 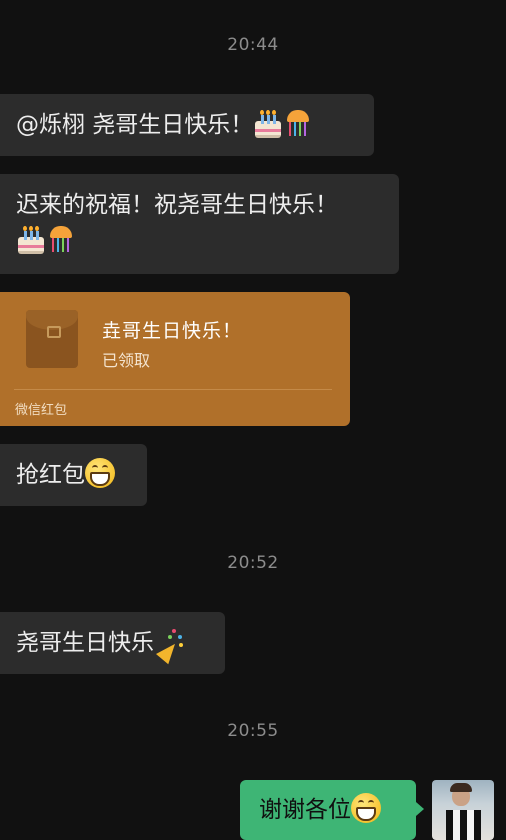 What do you see at coordinates (199, 224) in the screenshot?
I see `message-bubble: 迟来的祝福！祝尧哥生日快乐！` at bounding box center [199, 224].